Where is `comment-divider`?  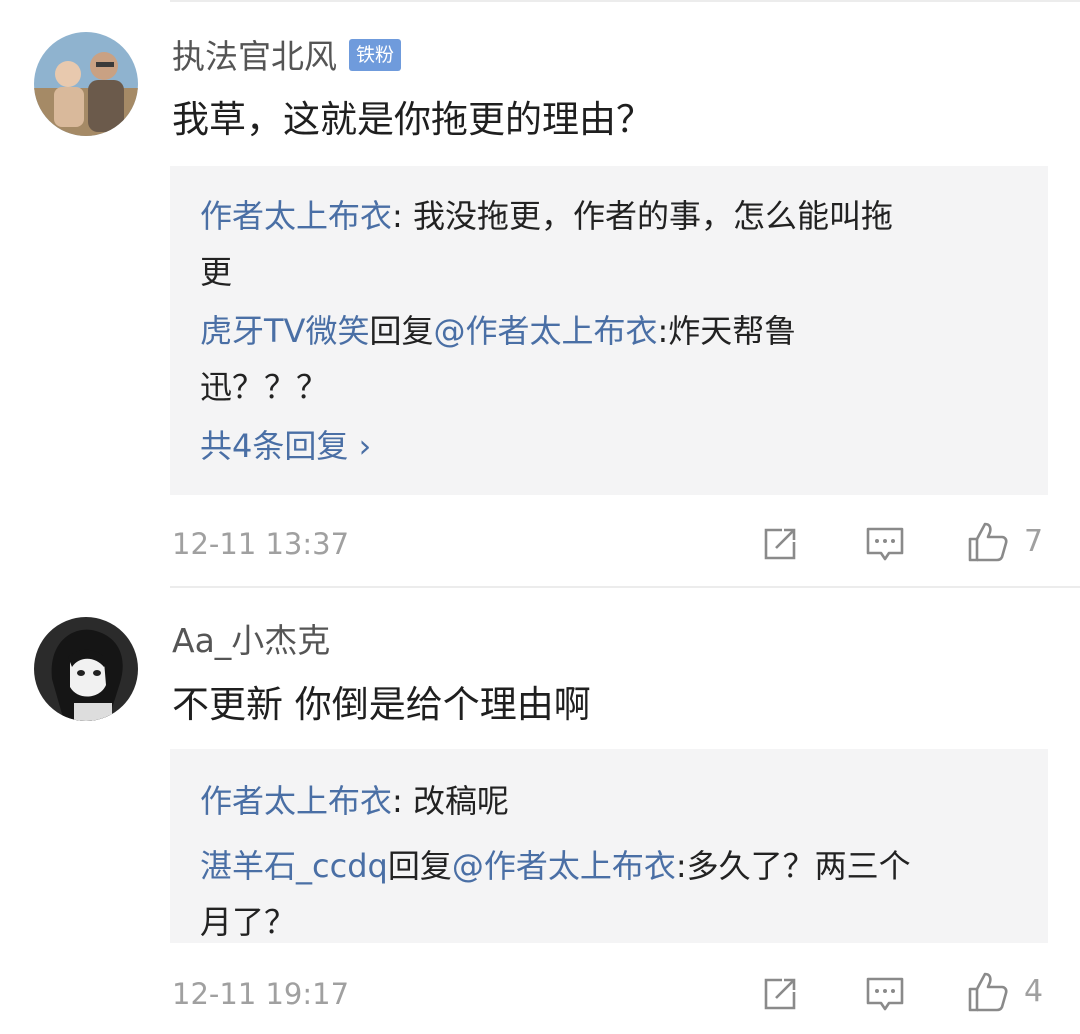 comment-divider is located at coordinates (625, 587).